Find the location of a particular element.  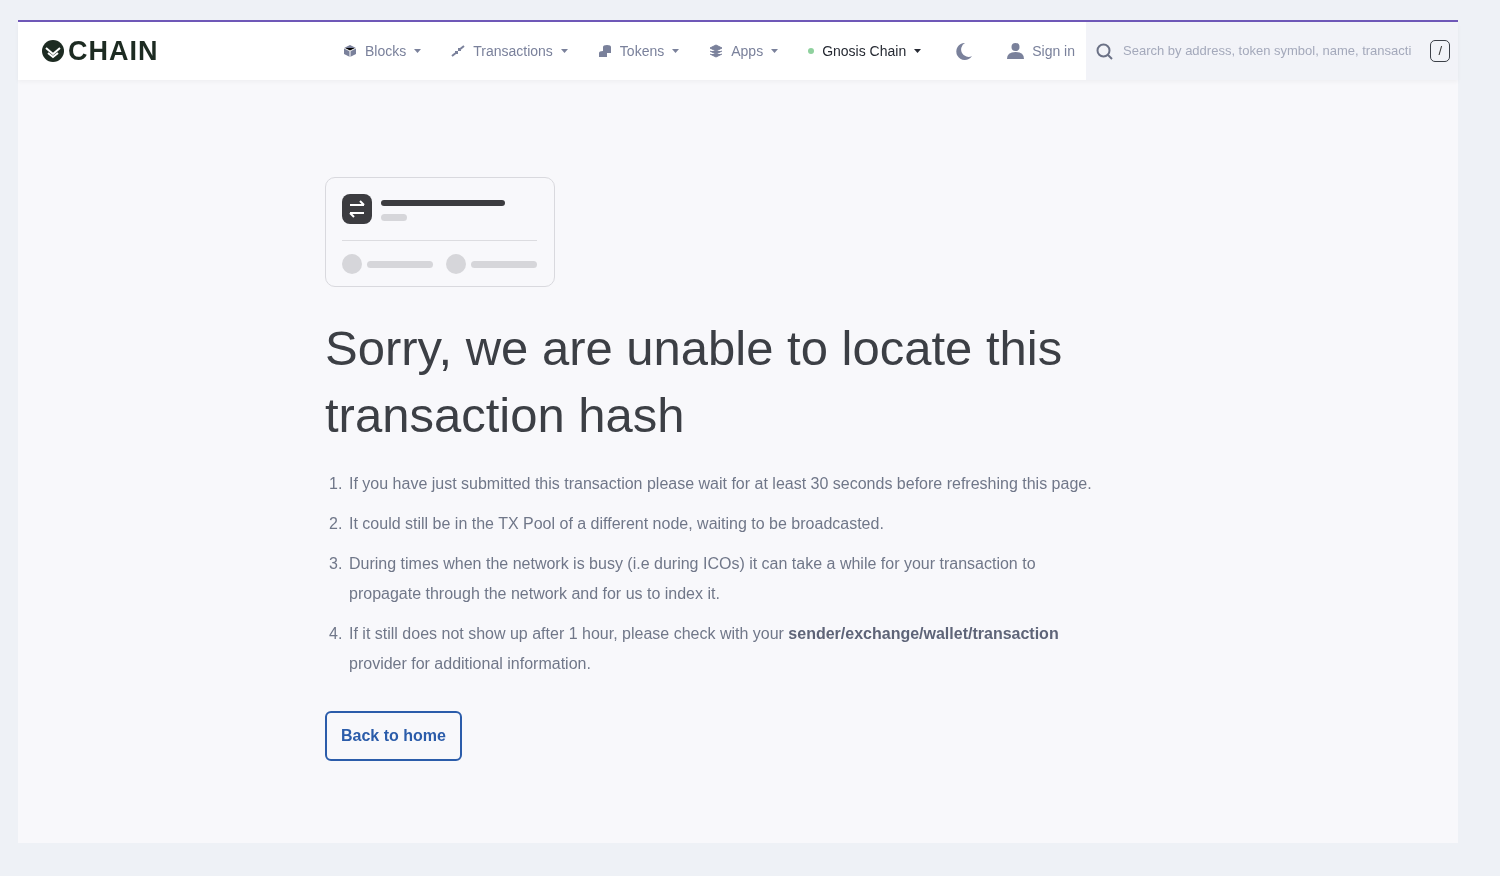

back-to-home-button: Back to home is located at coordinates (393, 736).